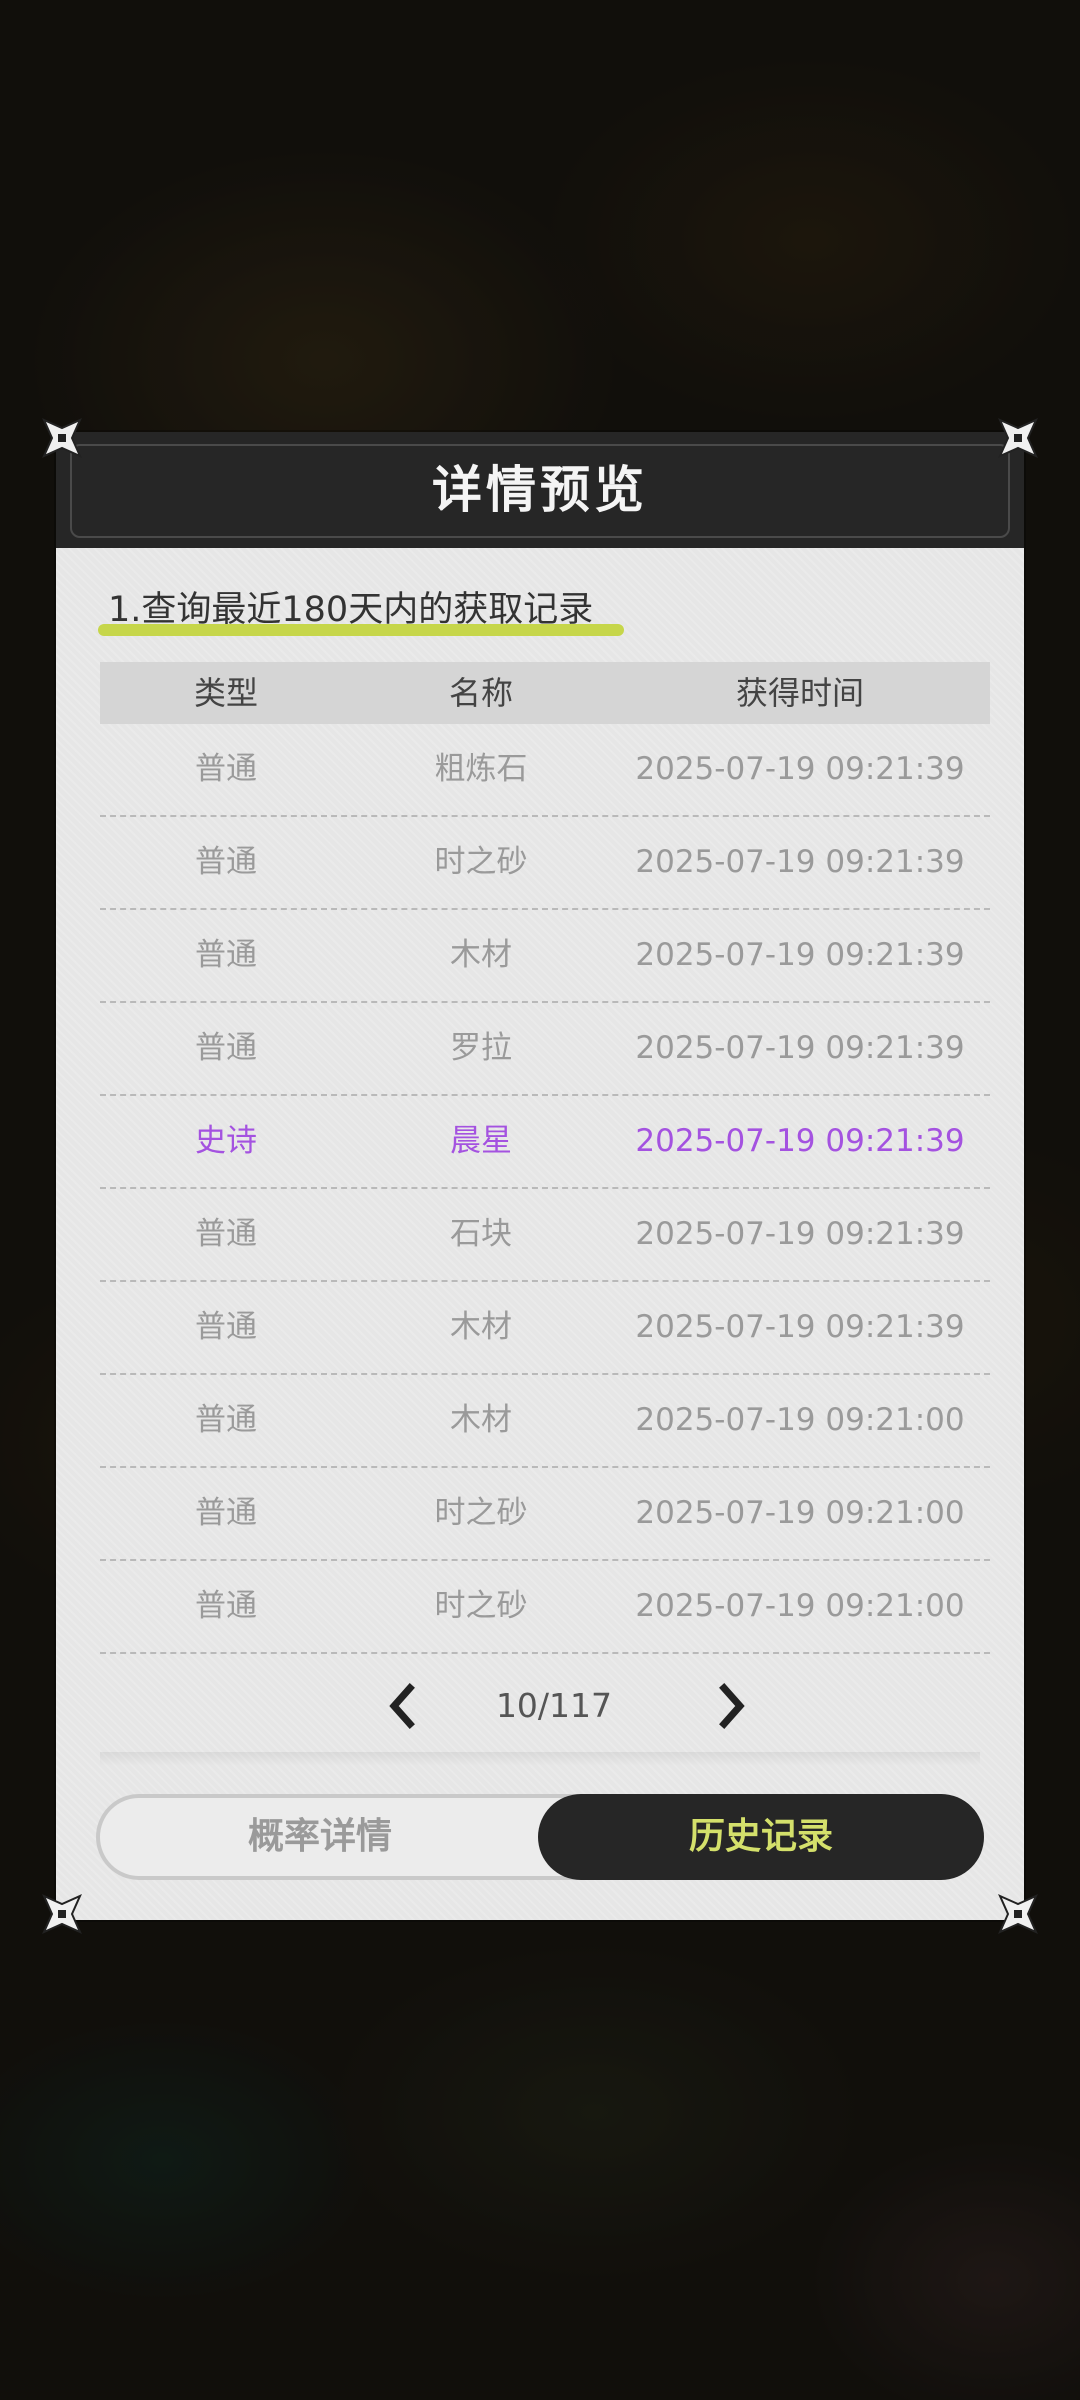  I want to click on table-row: 普通 罗拉 2025-07-19 09:21:39, so click(545, 1049).